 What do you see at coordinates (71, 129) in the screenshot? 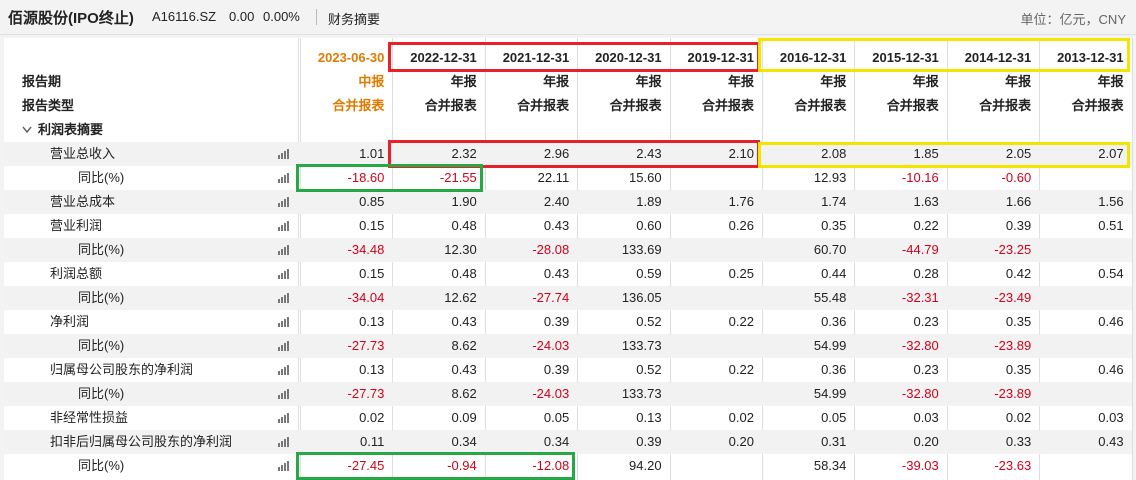
I see `section-label: 利润表摘要` at bounding box center [71, 129].